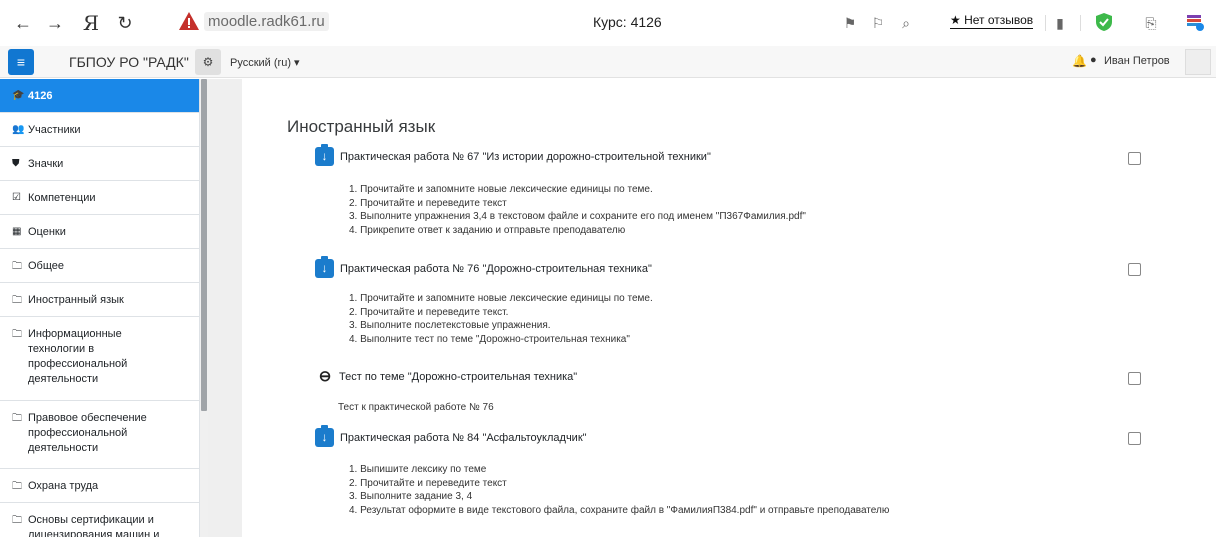 The width and height of the screenshot is (1216, 537). Describe the element at coordinates (99, 486) in the screenshot. I see `sidebar-item-labor-safety: 🗀 Охрана труда` at that location.